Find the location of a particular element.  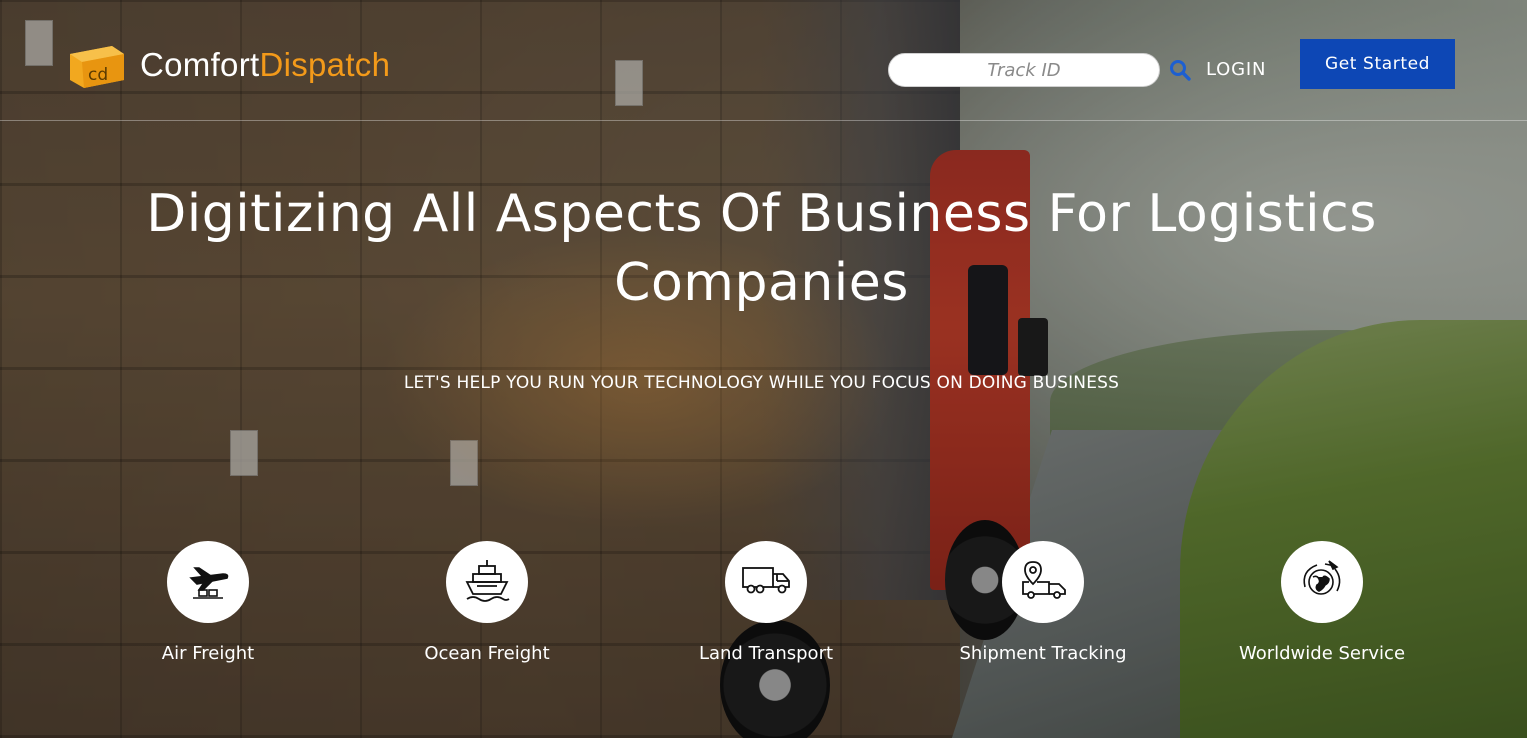

tracking-truck-icon is located at coordinates (1043, 582).